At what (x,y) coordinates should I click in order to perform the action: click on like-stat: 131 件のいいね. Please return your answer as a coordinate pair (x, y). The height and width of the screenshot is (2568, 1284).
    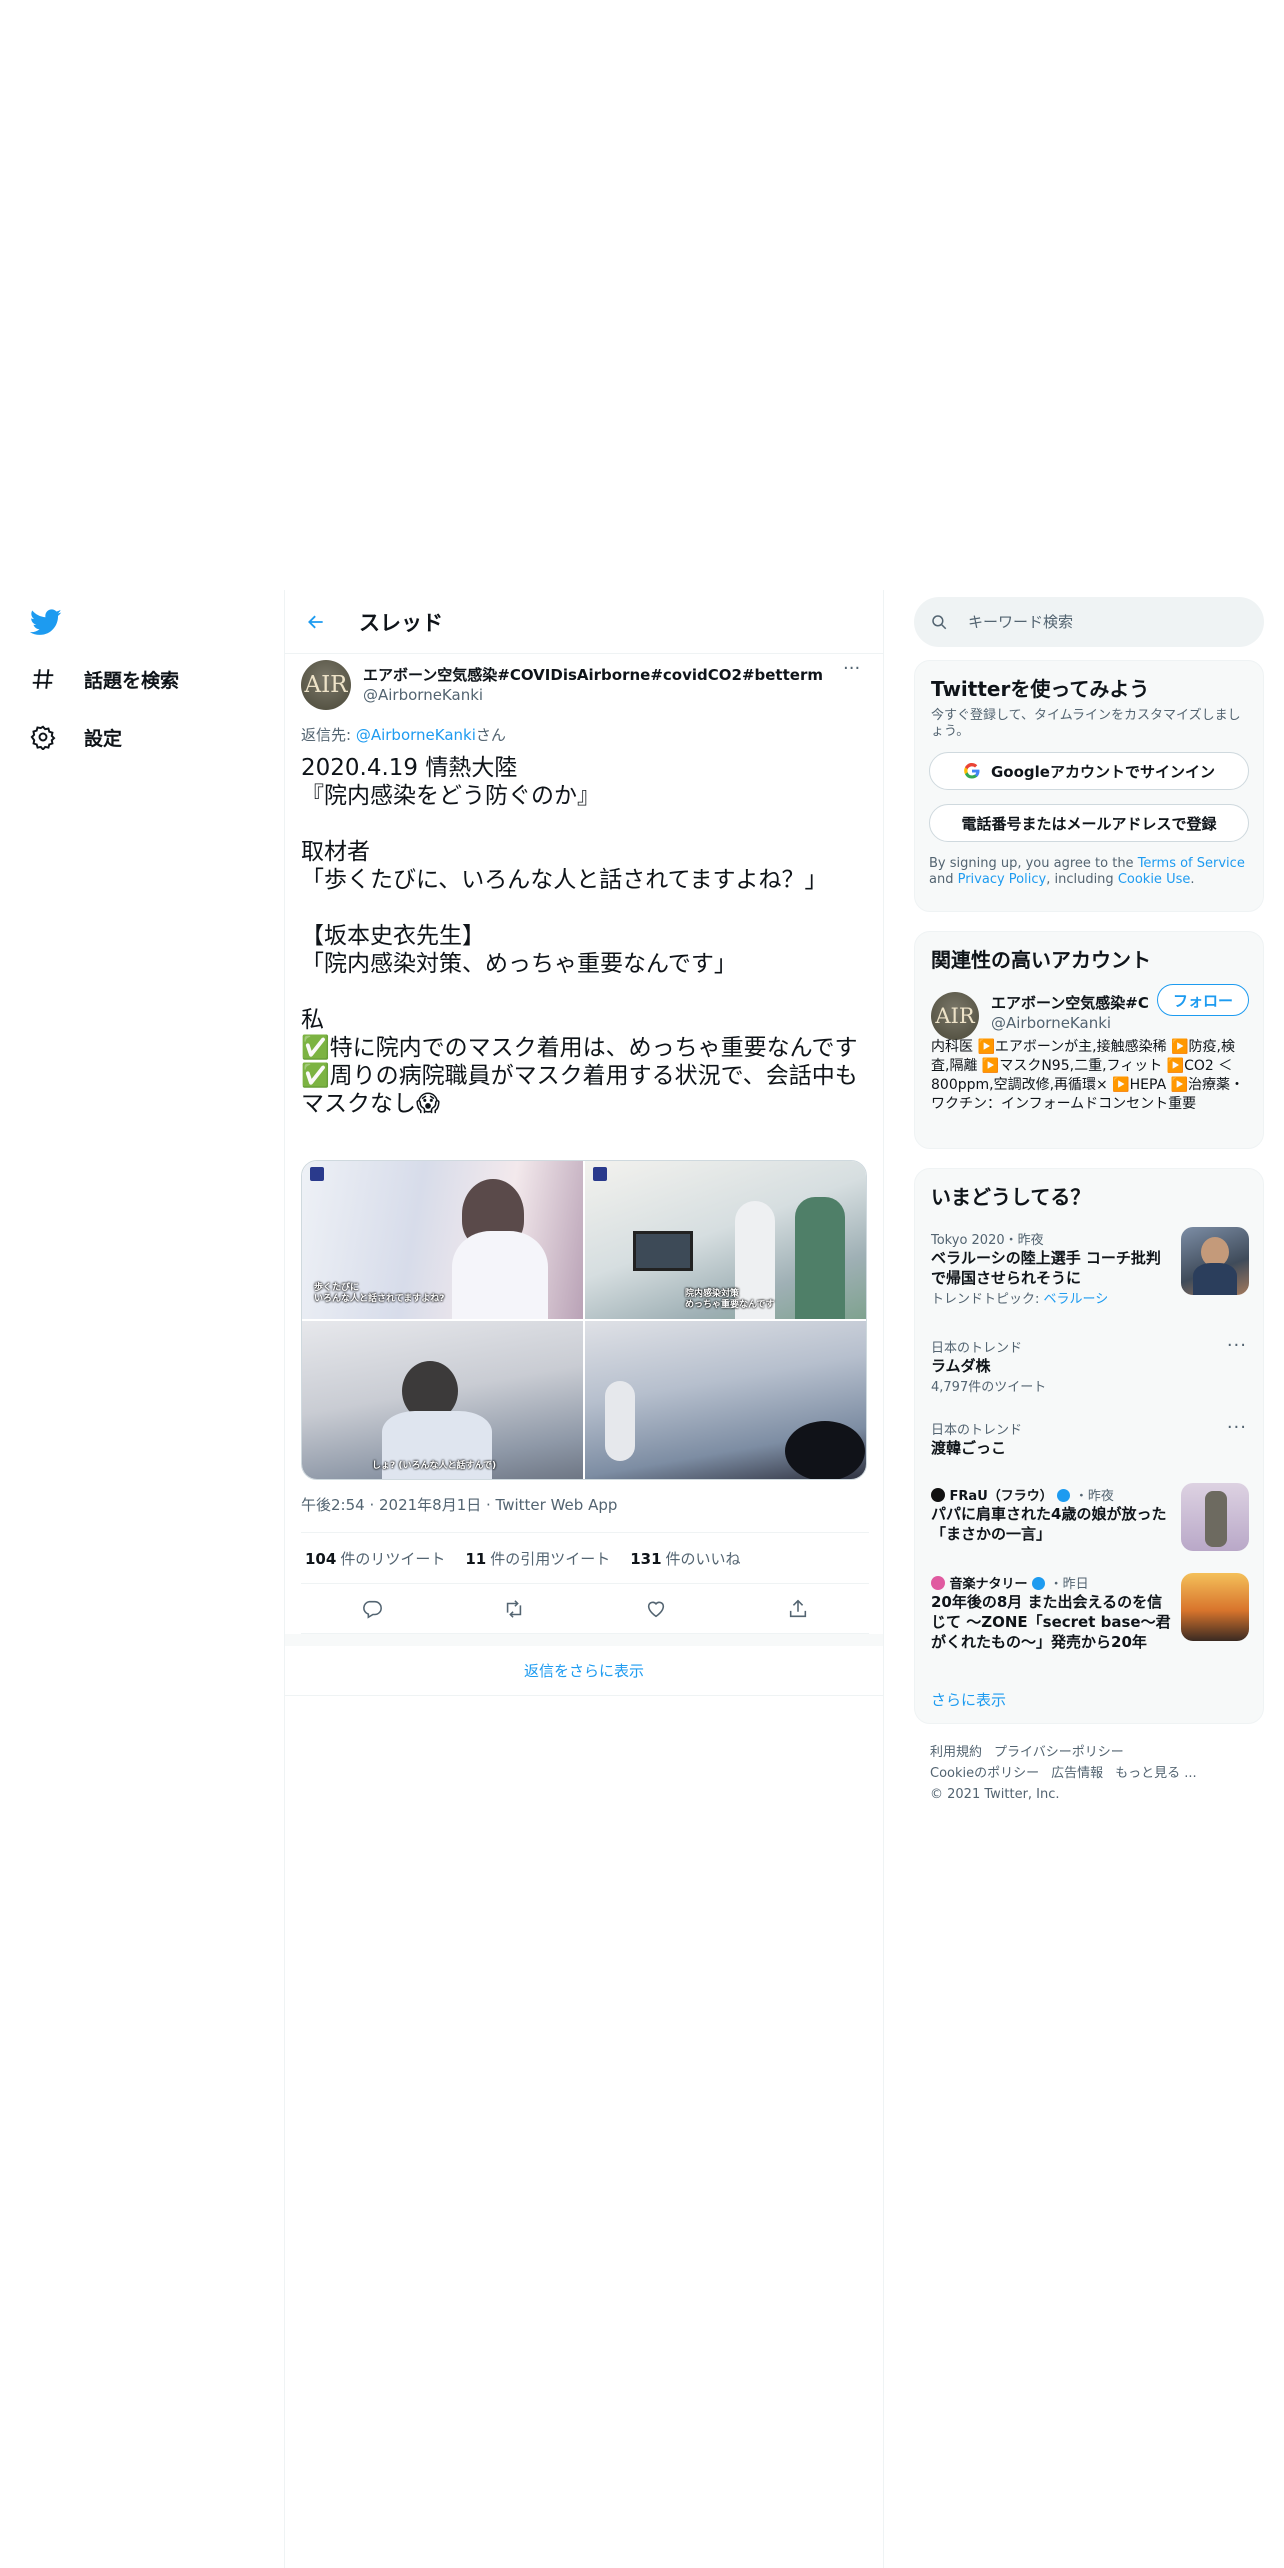
    Looking at the image, I should click on (685, 1558).